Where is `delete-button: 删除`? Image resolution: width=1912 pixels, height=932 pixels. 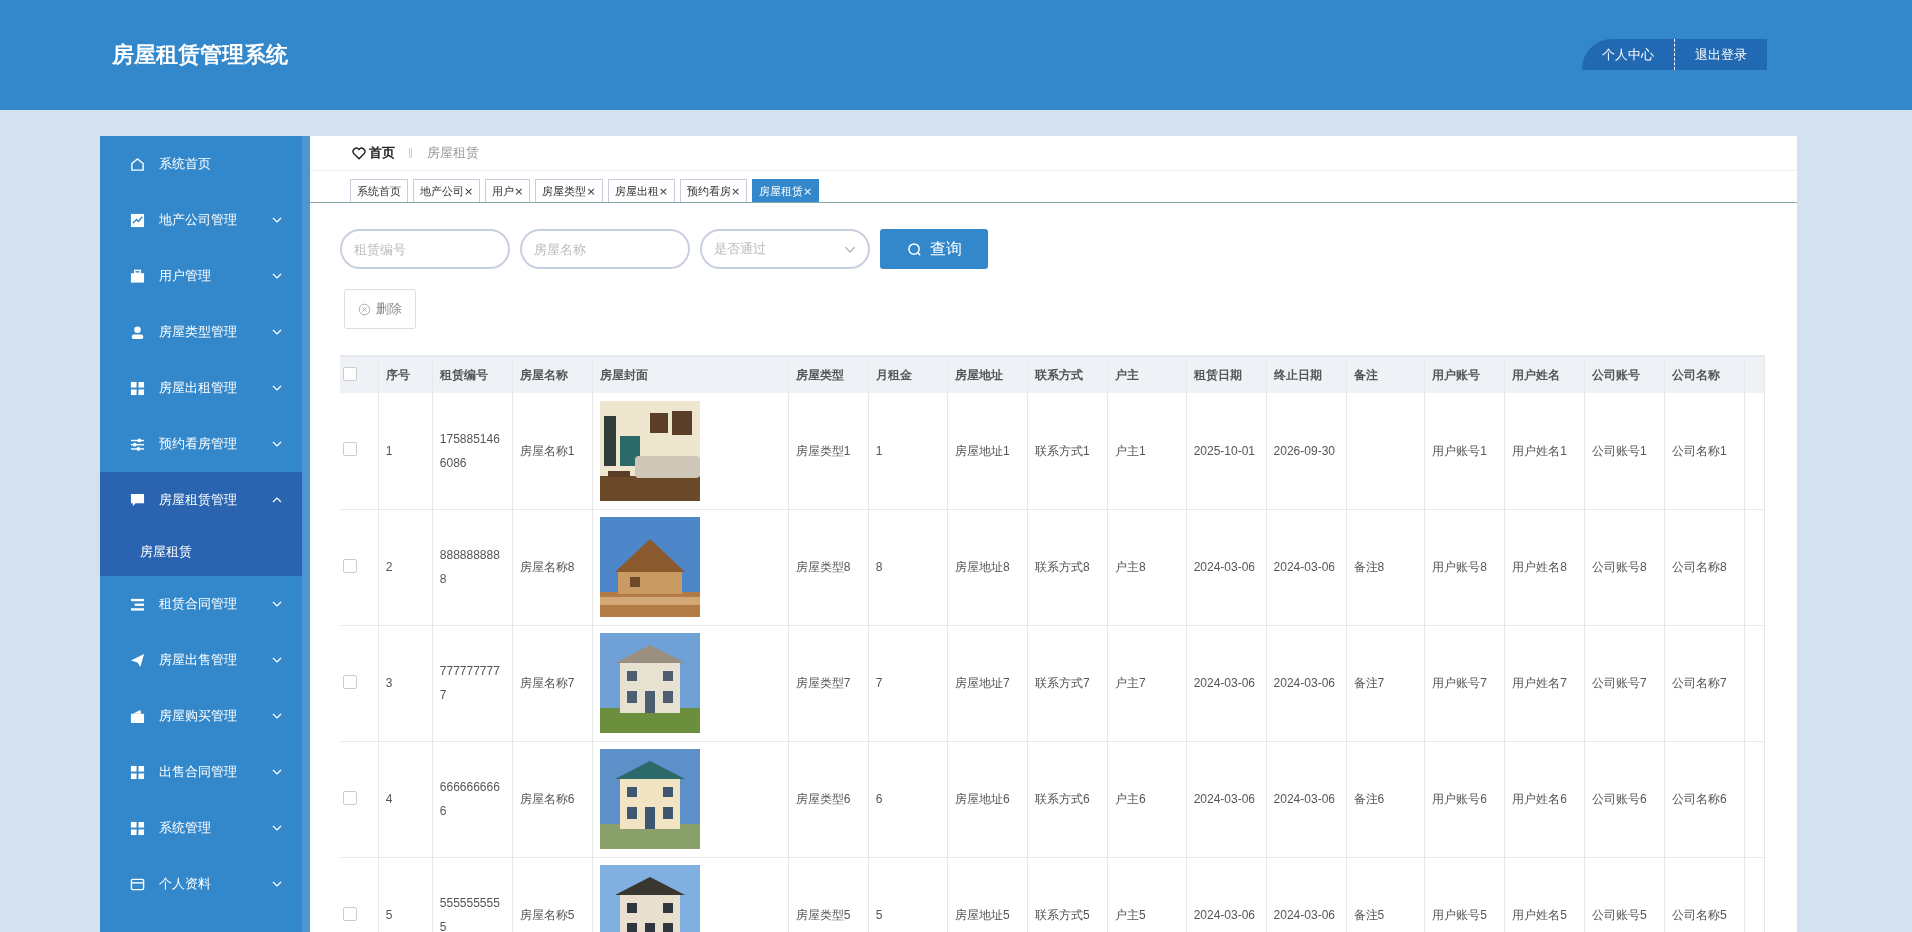 delete-button: 删除 is located at coordinates (380, 309).